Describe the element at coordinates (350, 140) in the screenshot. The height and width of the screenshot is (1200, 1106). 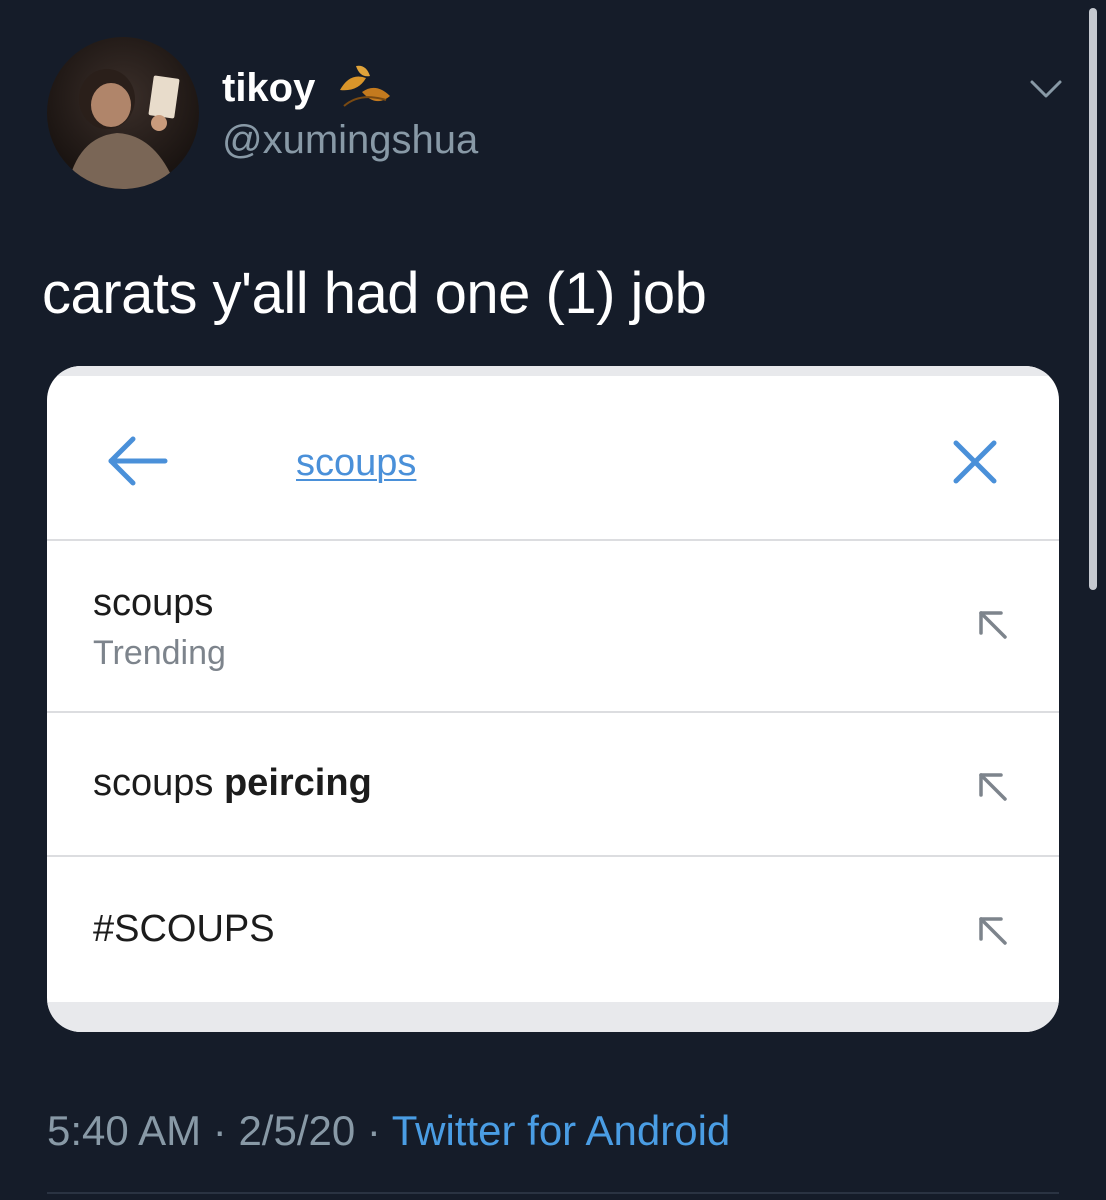
I see `author-handle: @xumingshua` at that location.